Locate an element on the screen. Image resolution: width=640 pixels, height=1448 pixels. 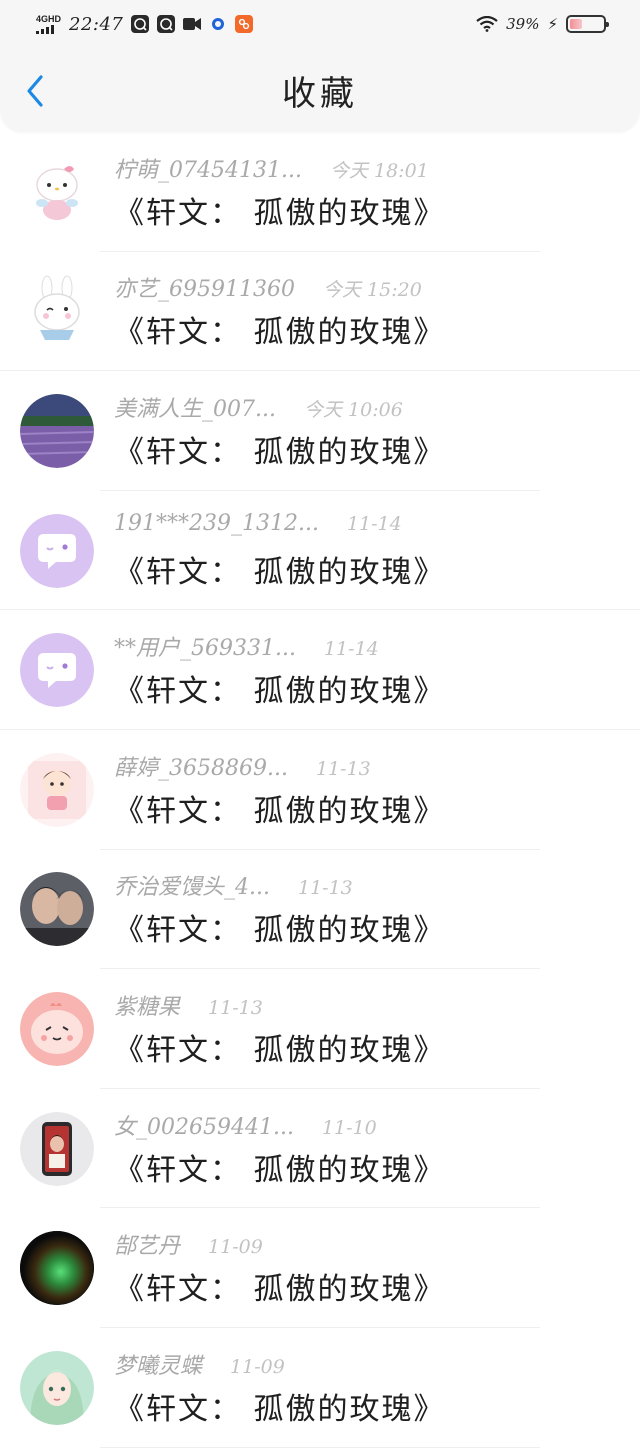
item-text: **用户_569331... 11-14 《轩文： 孤傲的玫瑰》 is located at coordinates (280, 670).